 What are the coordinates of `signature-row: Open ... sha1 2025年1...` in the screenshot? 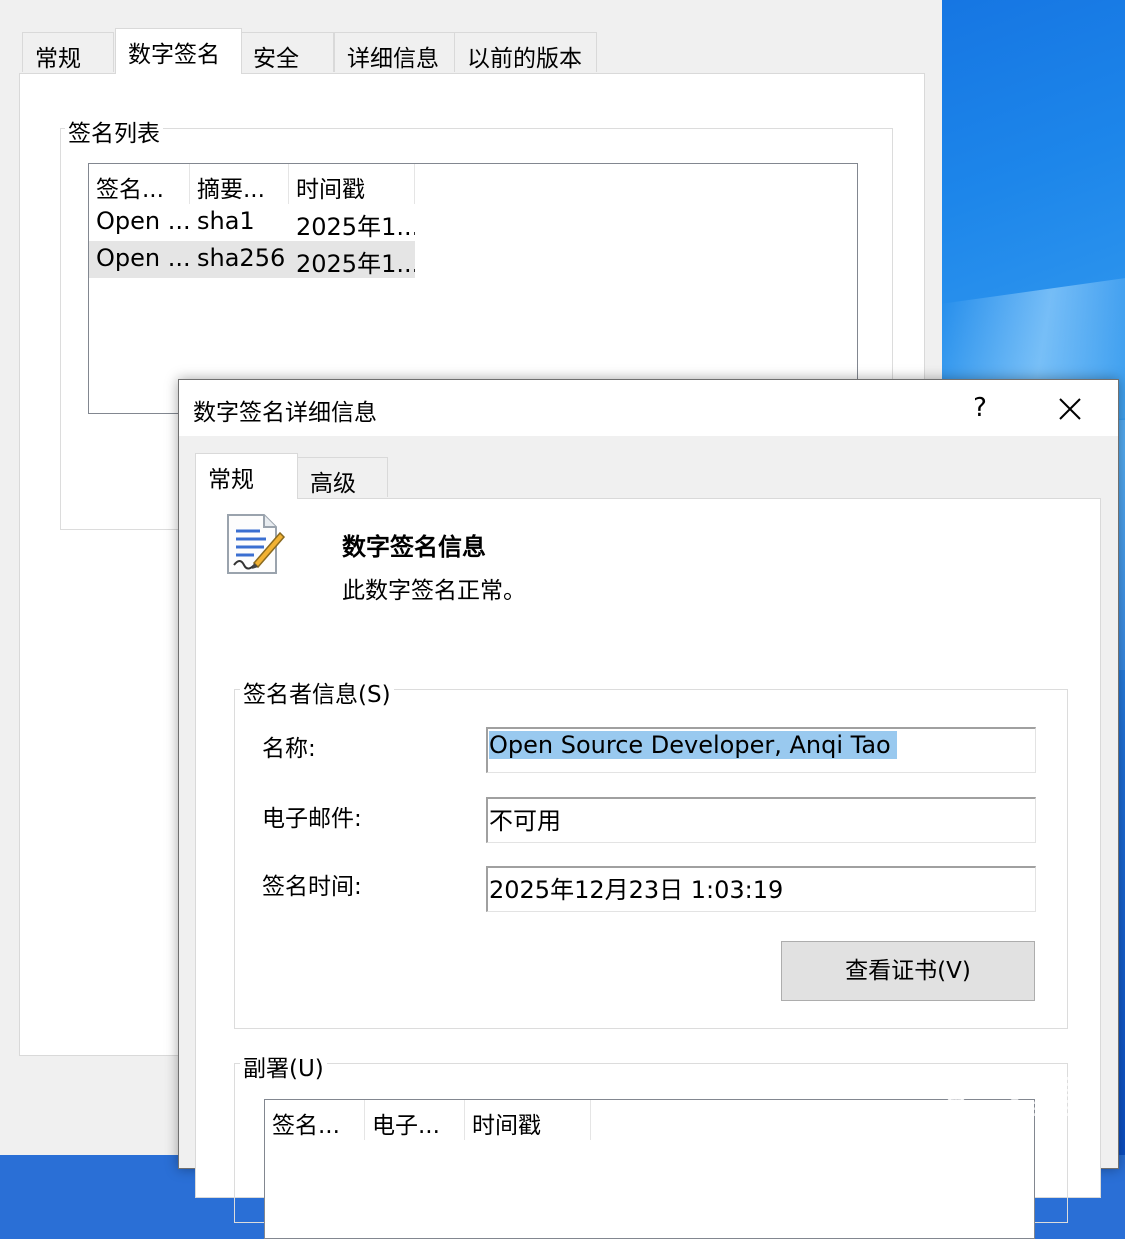 It's located at (252, 222).